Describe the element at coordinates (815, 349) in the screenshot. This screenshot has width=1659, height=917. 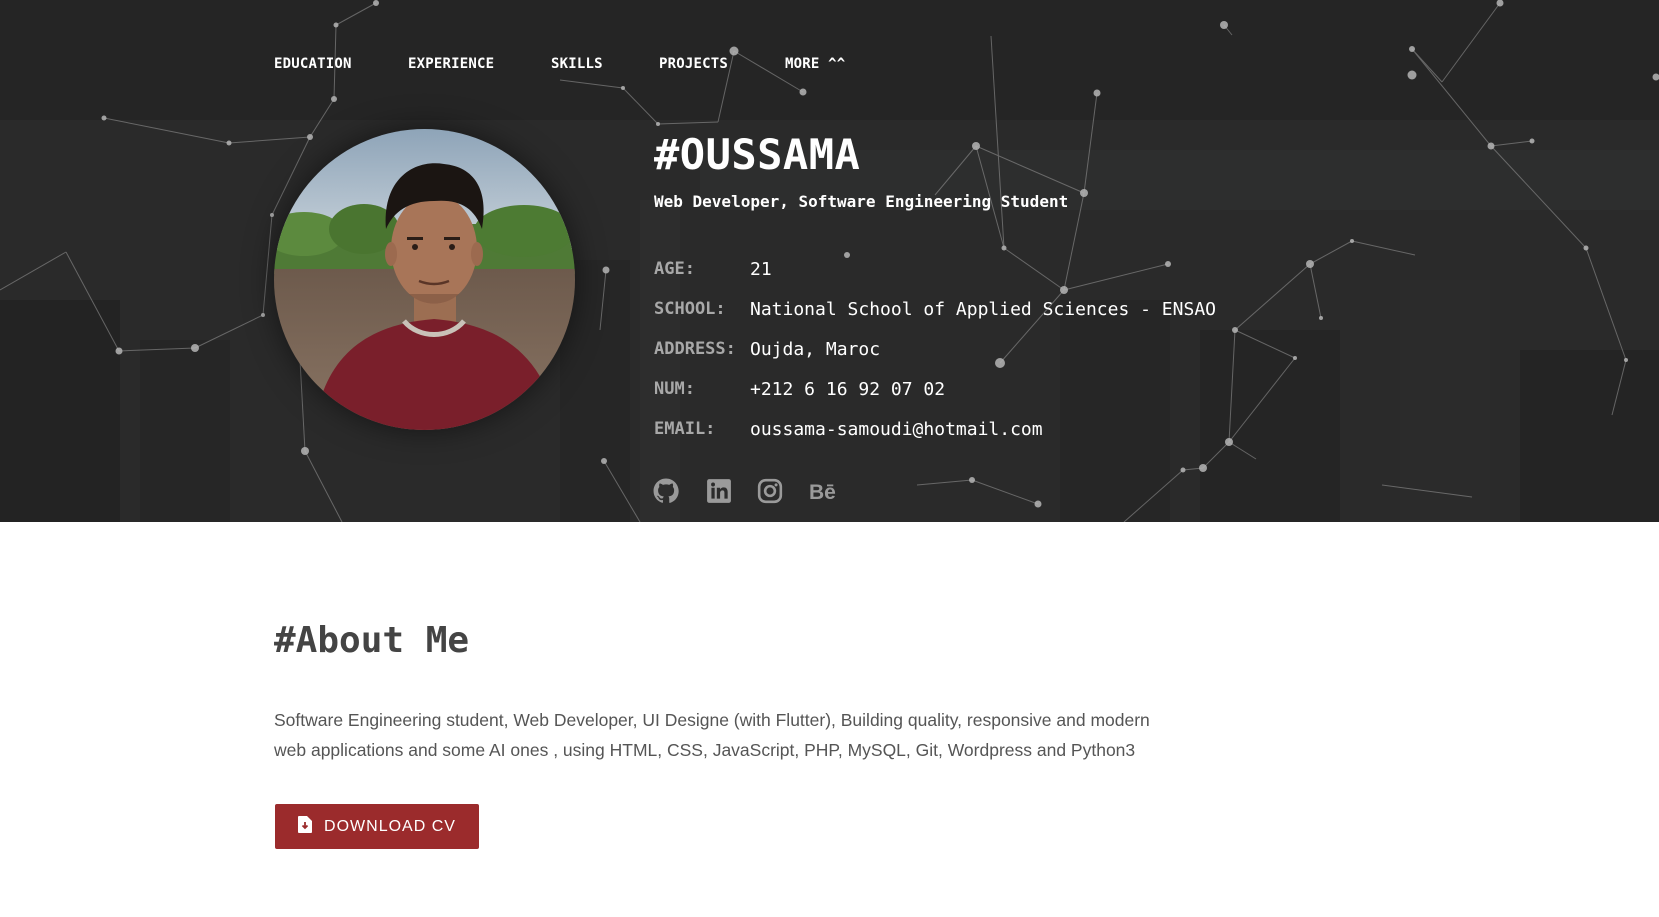
I see `info-value: Oujda, Maroc` at that location.